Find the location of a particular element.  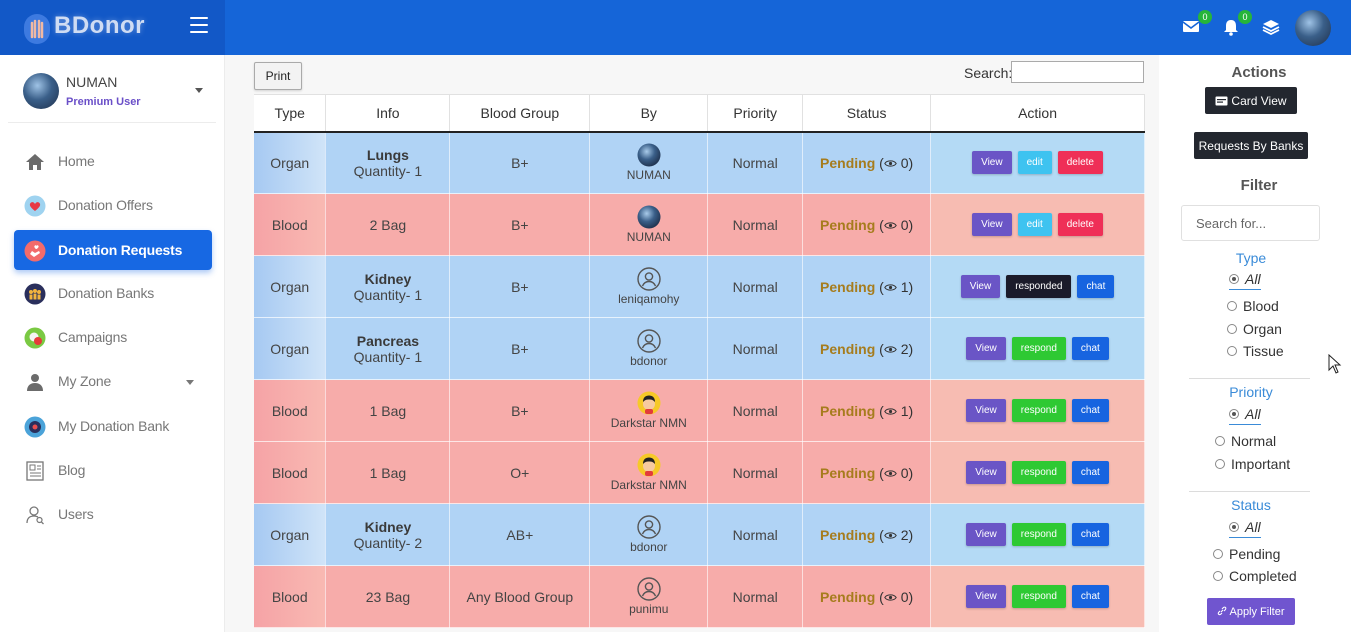

priority-option-normal: Normal is located at coordinates (1245, 441).